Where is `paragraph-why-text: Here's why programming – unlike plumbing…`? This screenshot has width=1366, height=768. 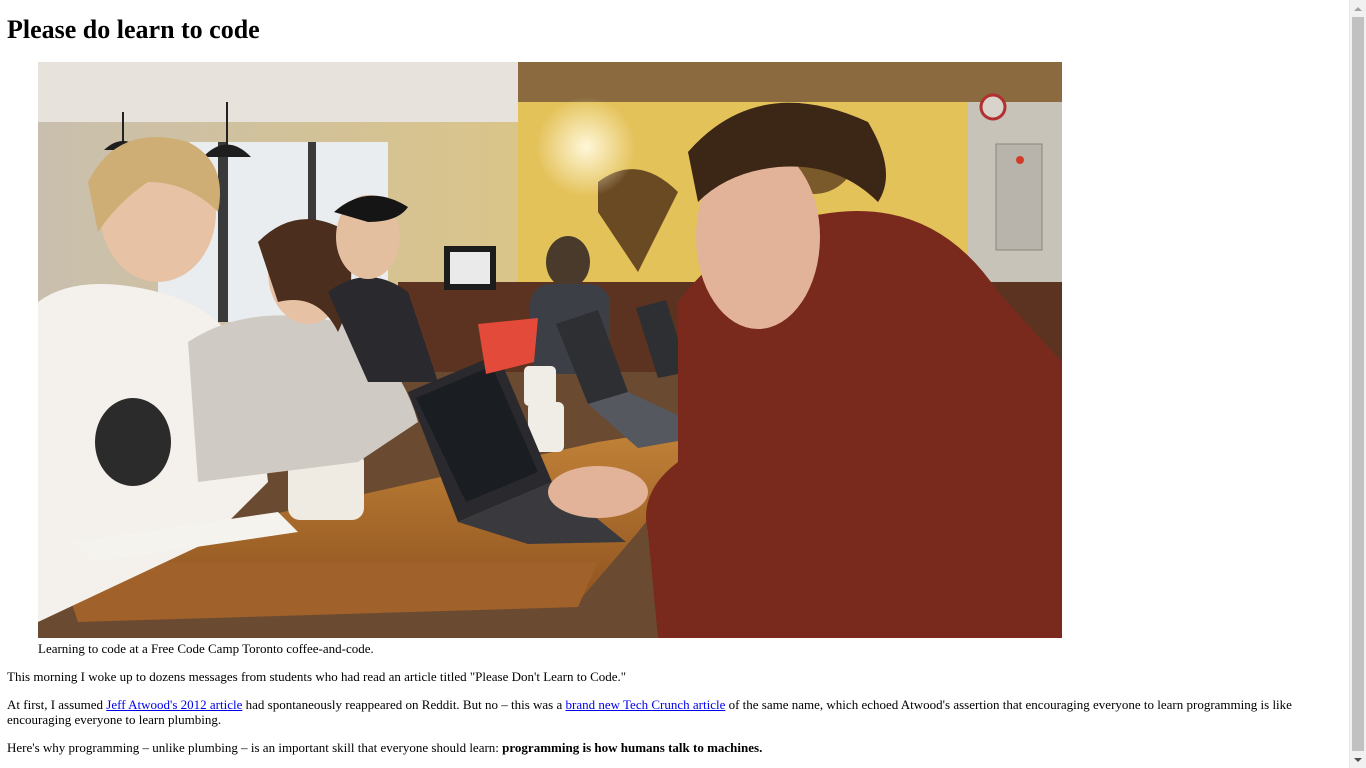
paragraph-why-text: Here's why programming – unlike plumbing… is located at coordinates (255, 747).